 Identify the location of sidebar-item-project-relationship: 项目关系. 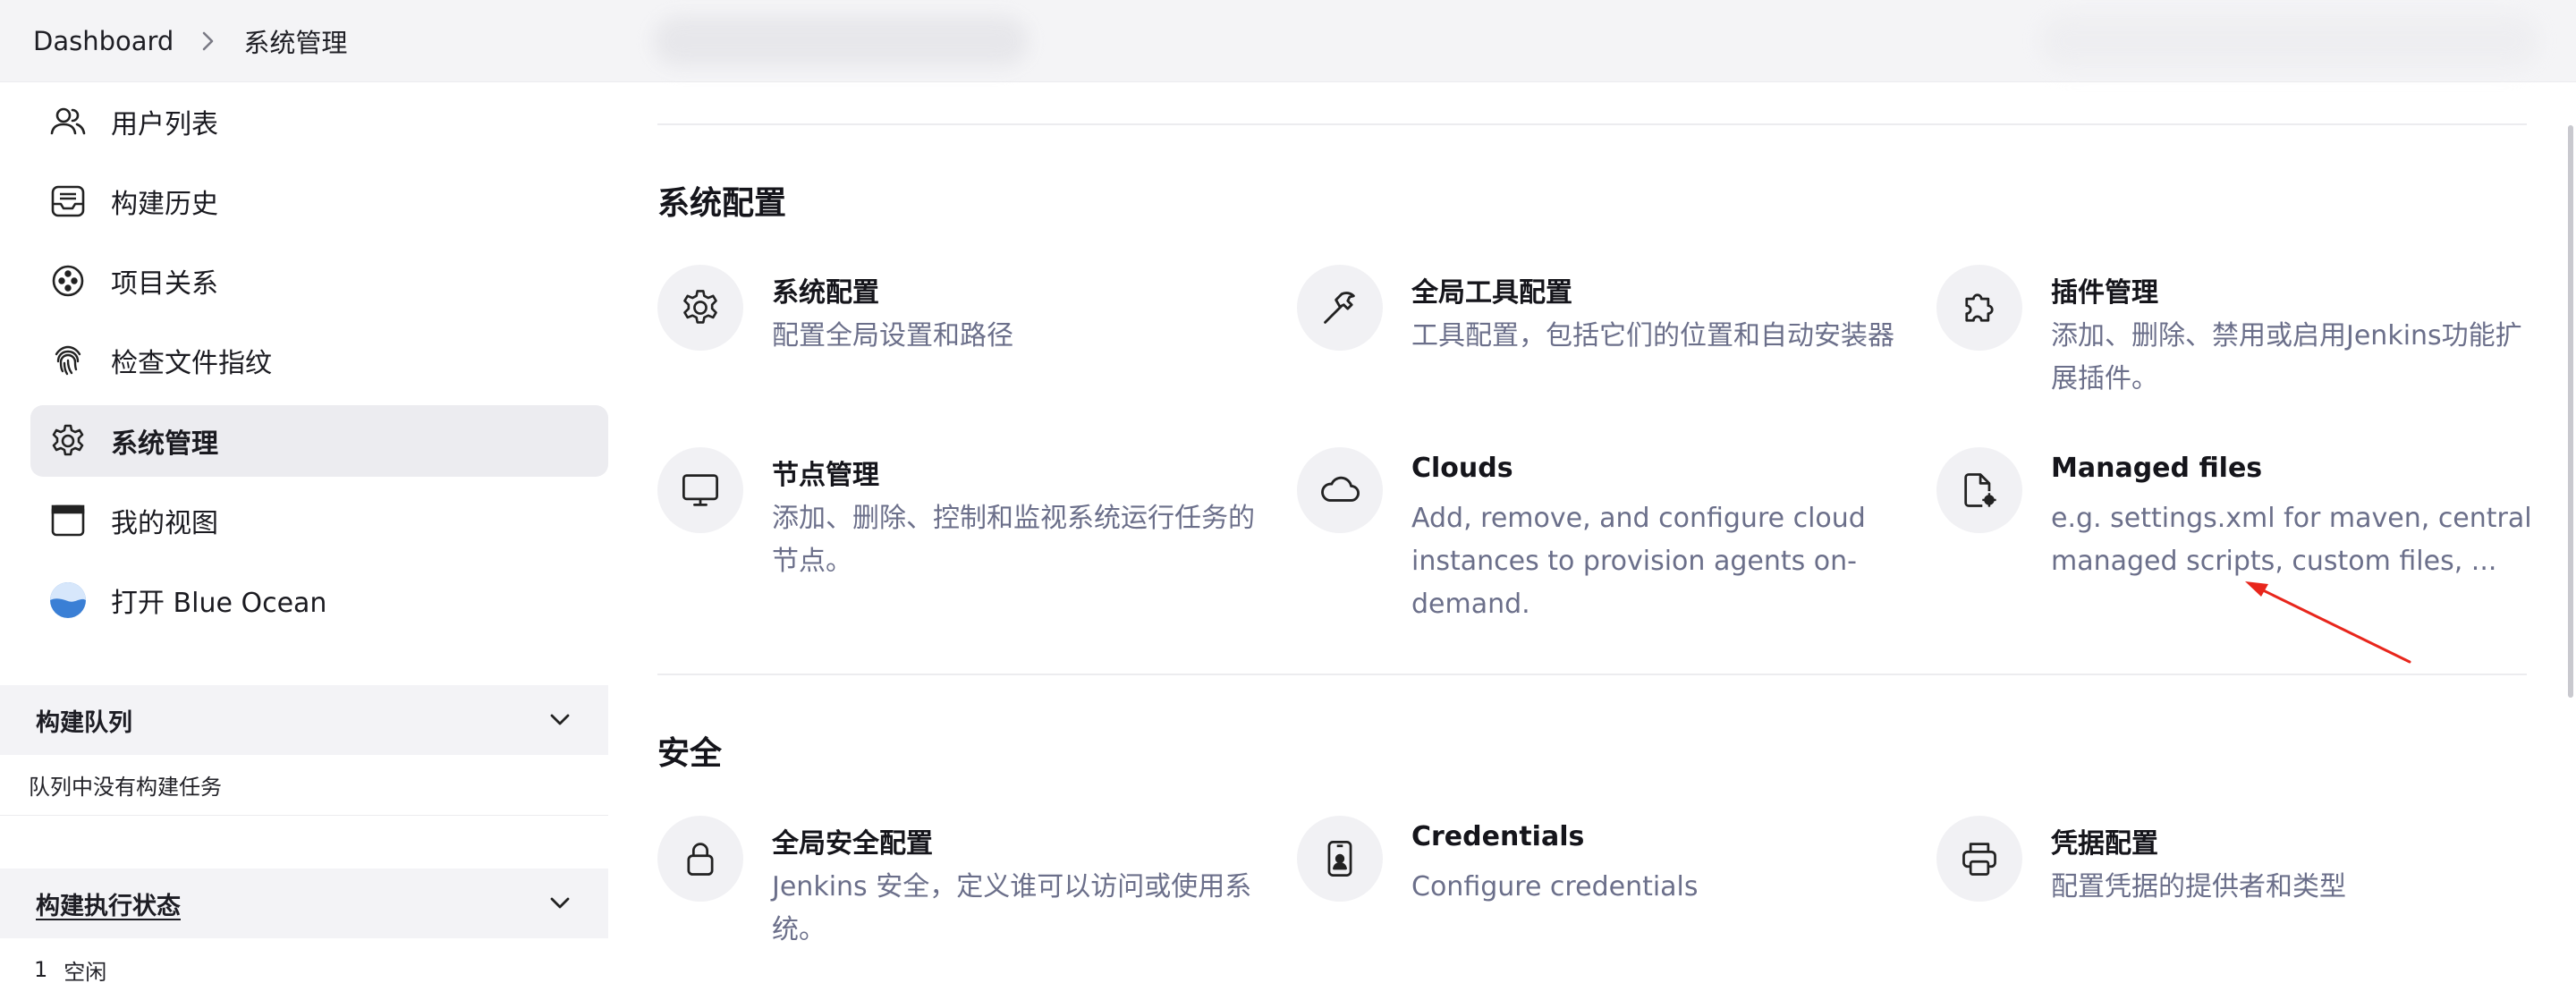
(319, 281).